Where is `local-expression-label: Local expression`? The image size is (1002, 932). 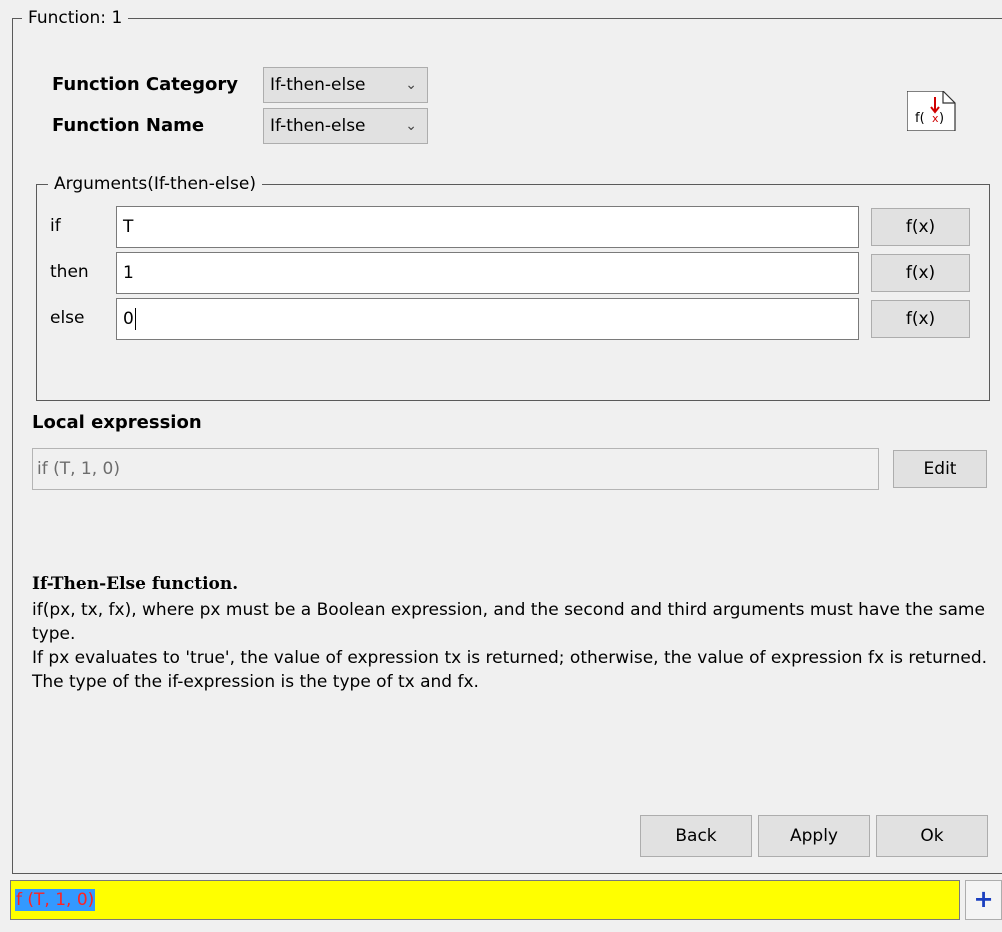
local-expression-label: Local expression is located at coordinates (117, 422).